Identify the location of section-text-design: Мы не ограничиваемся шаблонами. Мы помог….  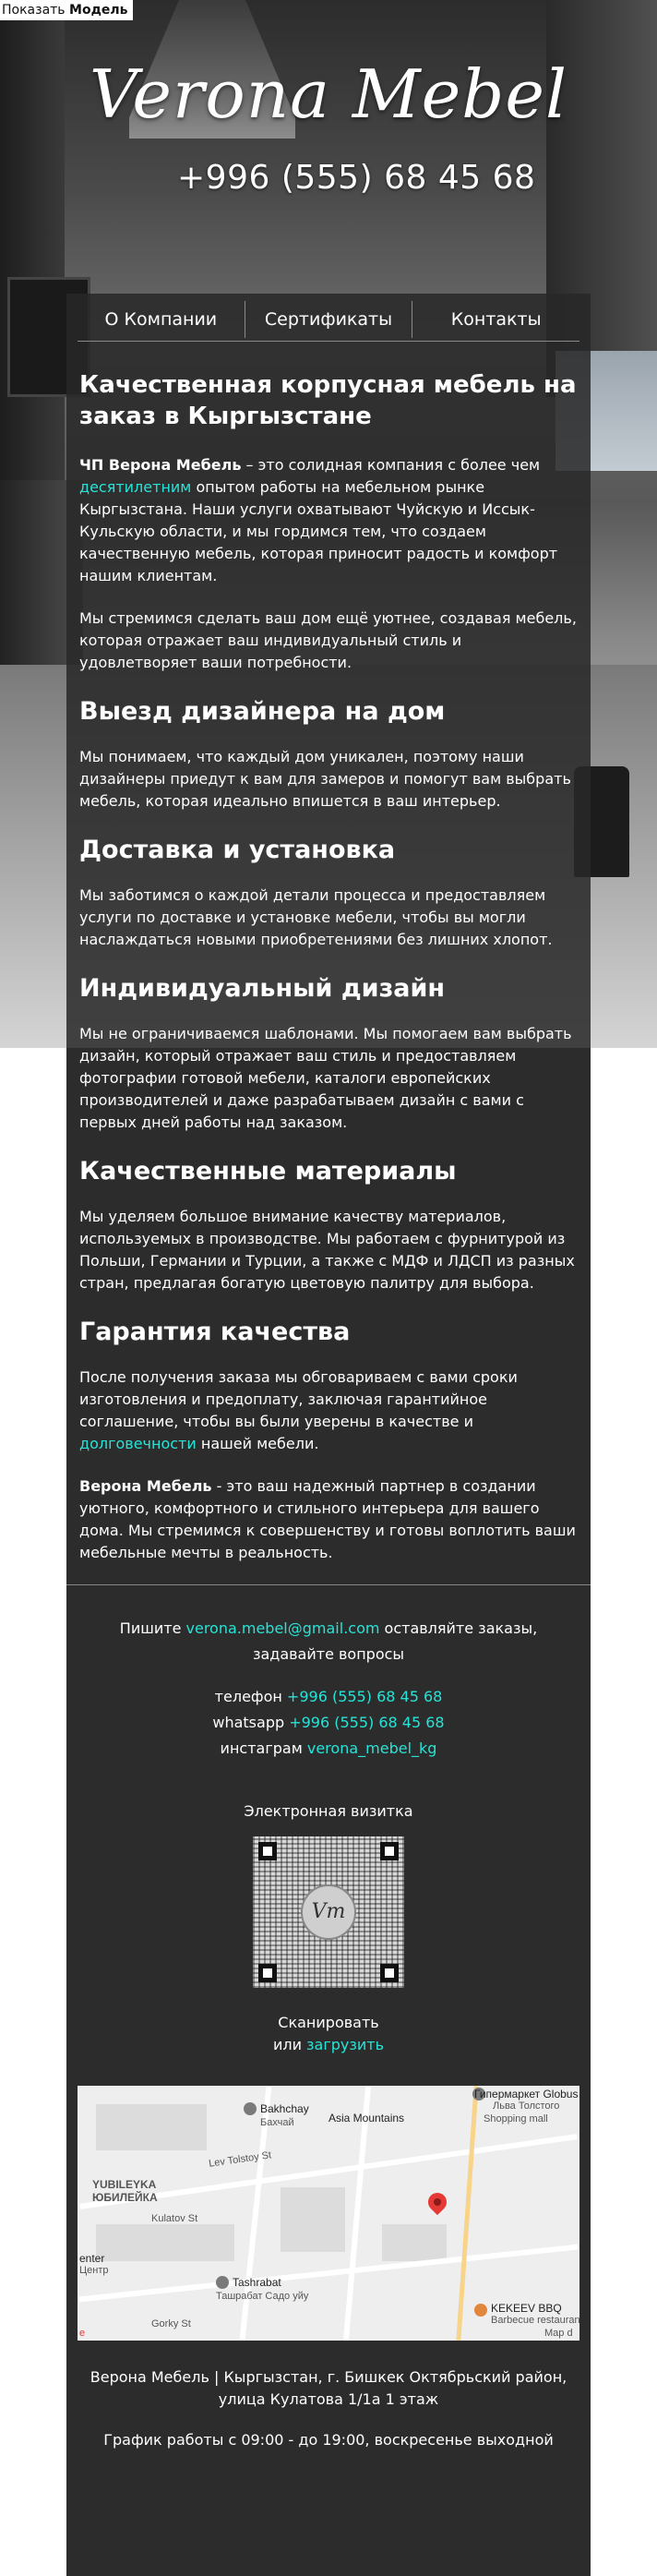
(325, 1078).